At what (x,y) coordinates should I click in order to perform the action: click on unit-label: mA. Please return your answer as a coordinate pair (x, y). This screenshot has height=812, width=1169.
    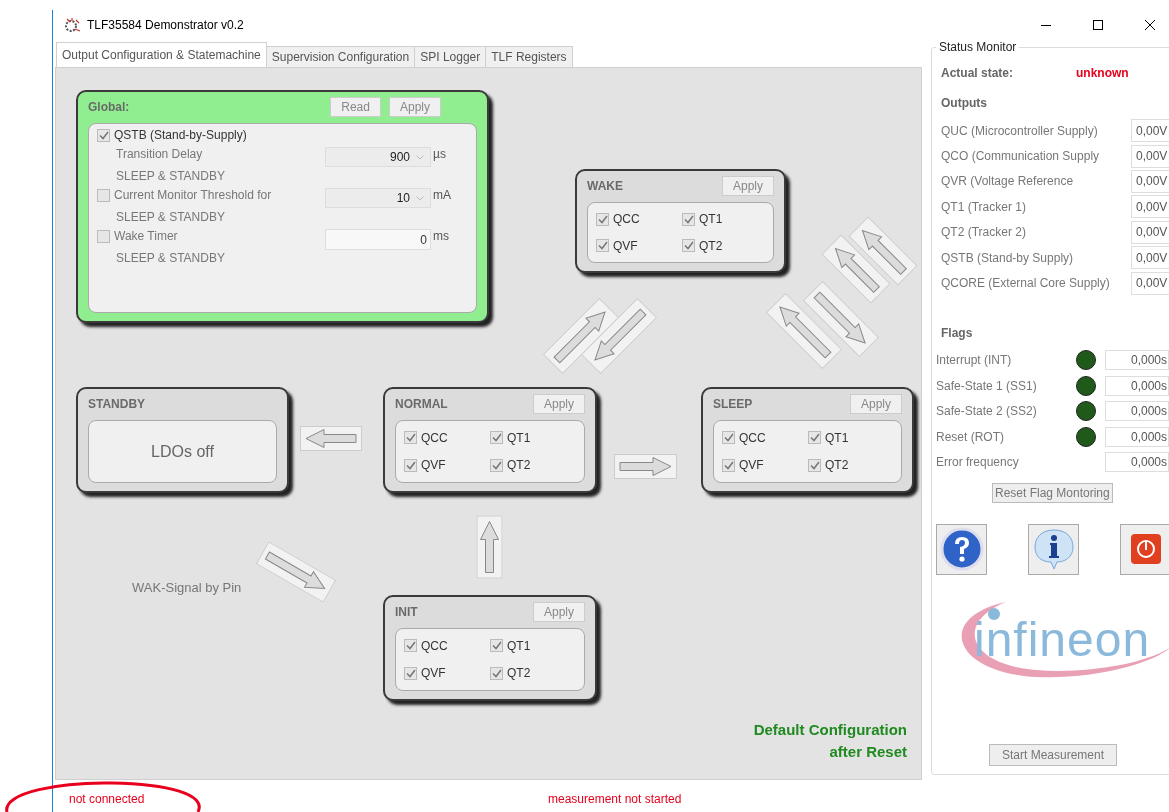
    Looking at the image, I should click on (442, 195).